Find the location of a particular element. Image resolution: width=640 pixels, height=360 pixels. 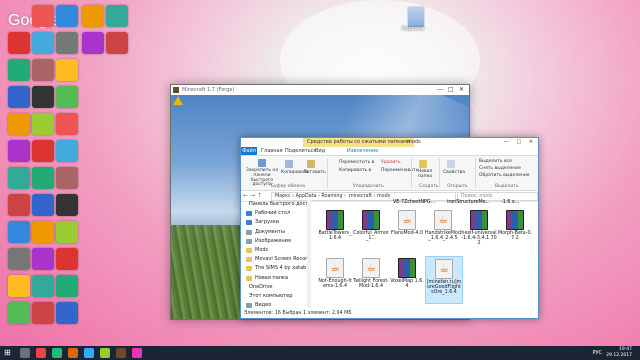

tab-view: Вид is located at coordinates (320, 151).